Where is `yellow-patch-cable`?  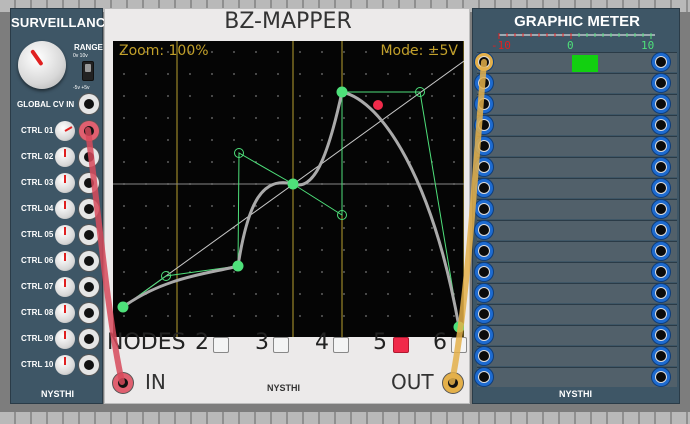 yellow-patch-cable is located at coordinates (468, 222).